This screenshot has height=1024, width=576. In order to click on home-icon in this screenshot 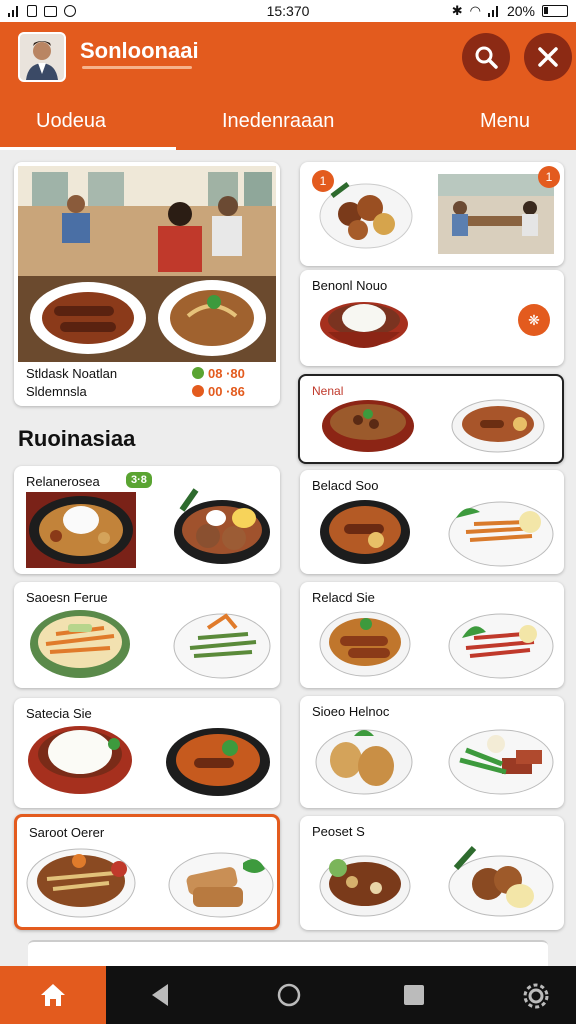, I will do `click(53, 995)`.